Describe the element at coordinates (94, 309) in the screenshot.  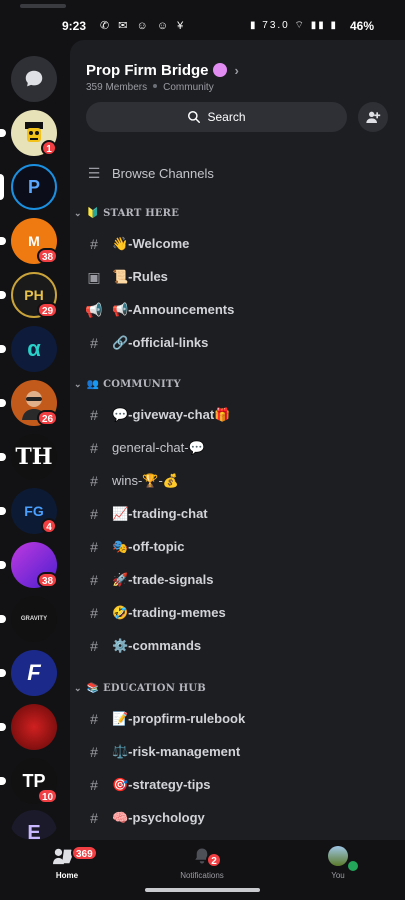
I see `megaphone-icon: 📢` at that location.